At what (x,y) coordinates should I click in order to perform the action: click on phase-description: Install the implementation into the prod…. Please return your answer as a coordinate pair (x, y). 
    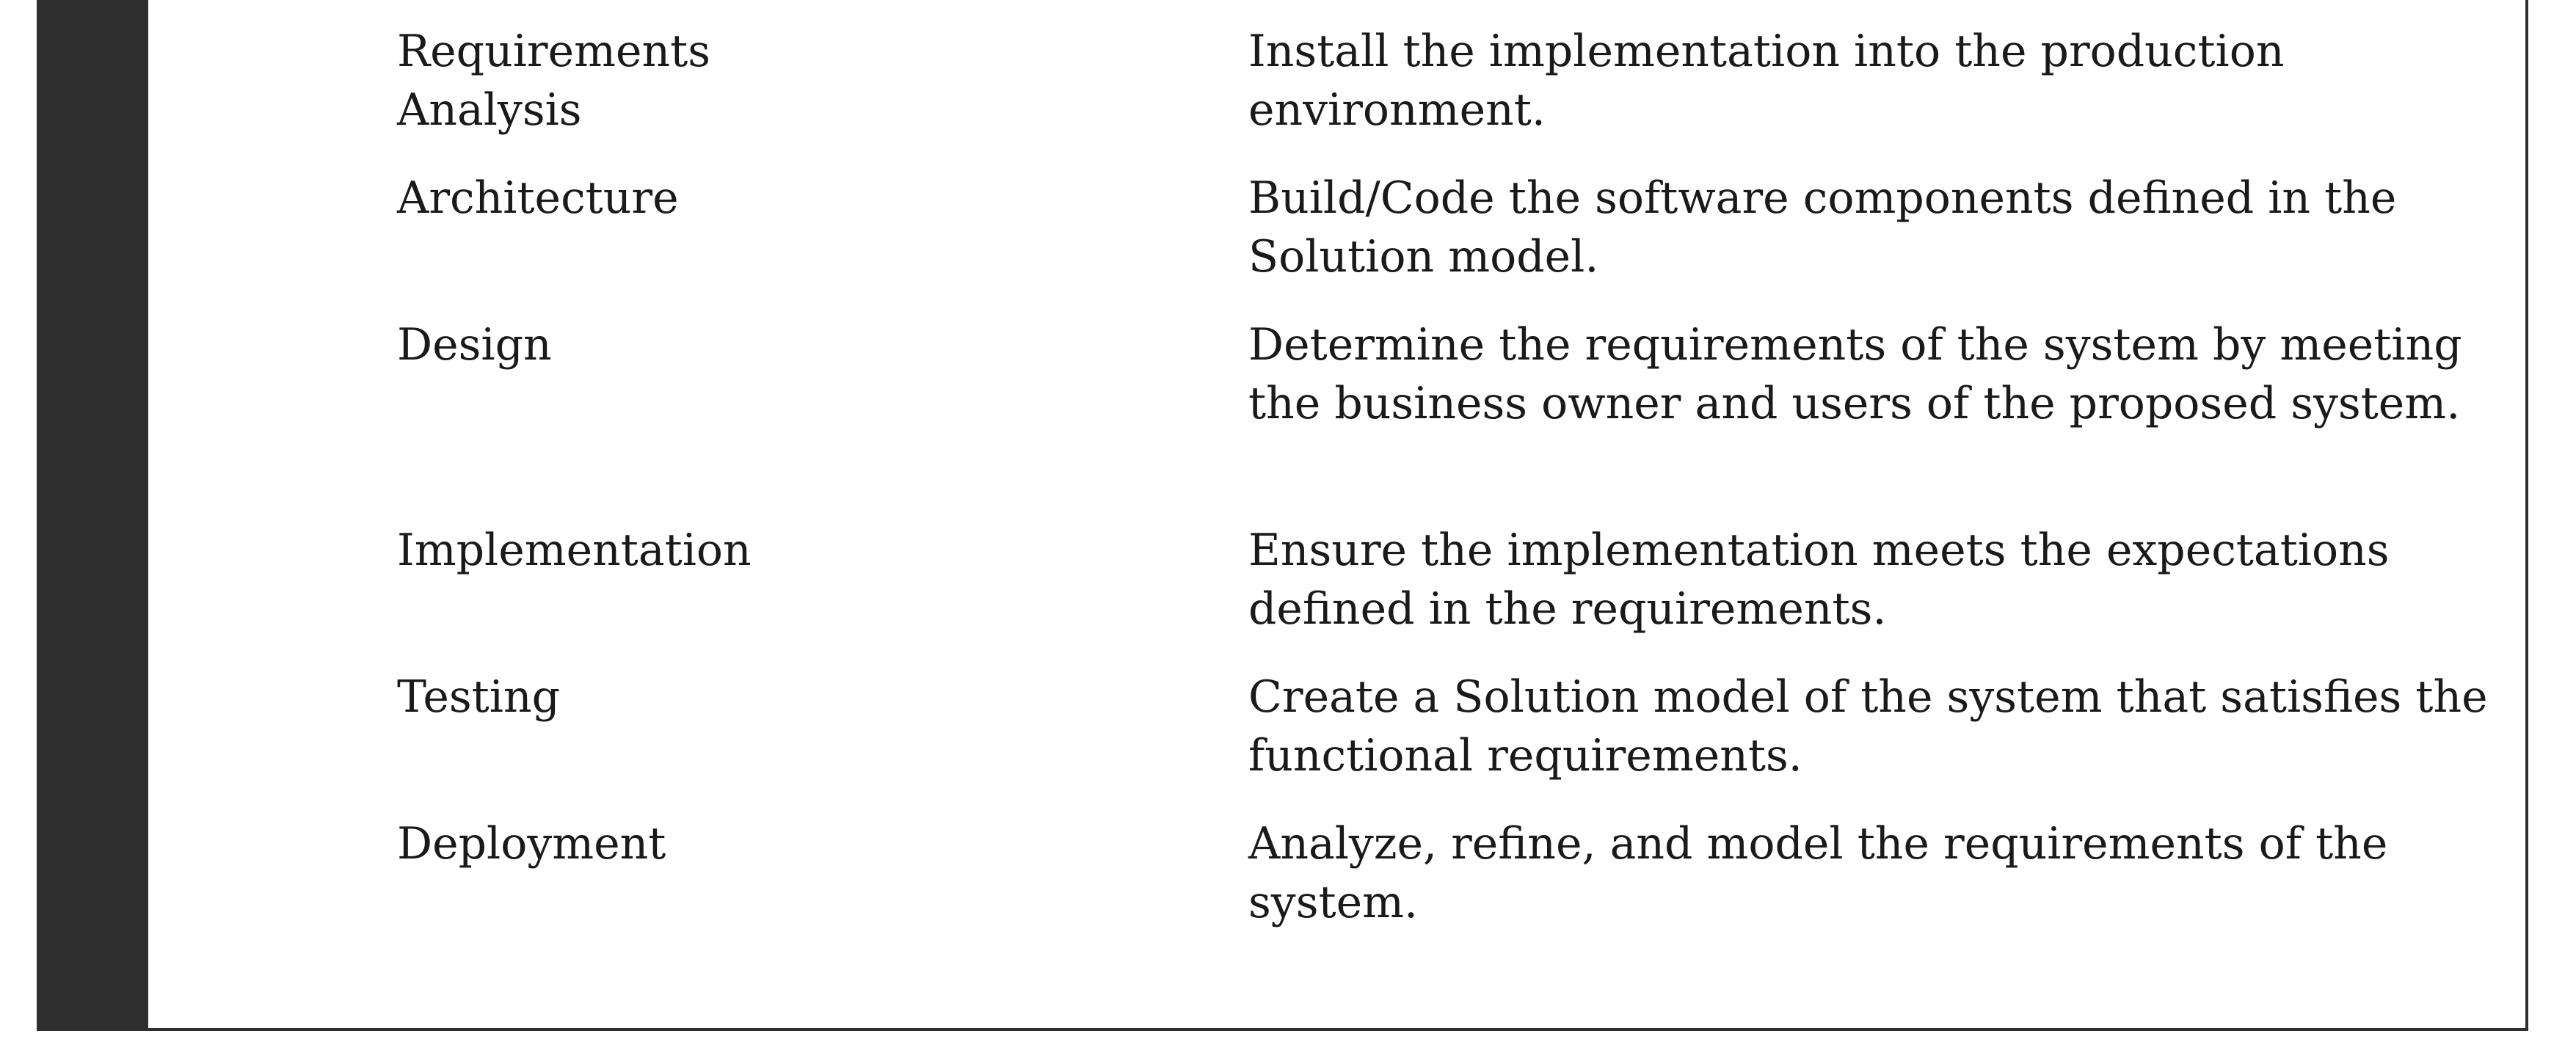
    Looking at the image, I should click on (1766, 81).